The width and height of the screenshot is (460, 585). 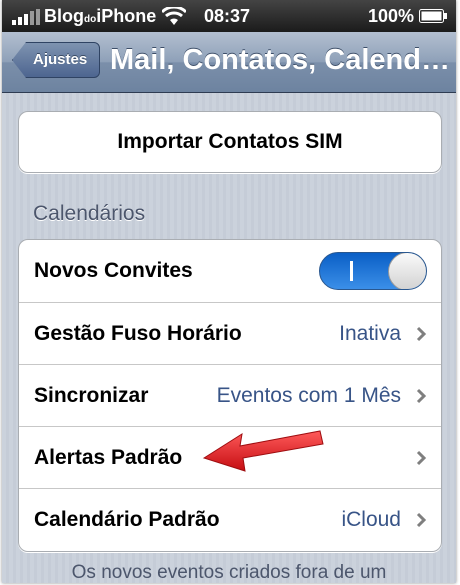 I want to click on battery-icon, so click(x=433, y=16).